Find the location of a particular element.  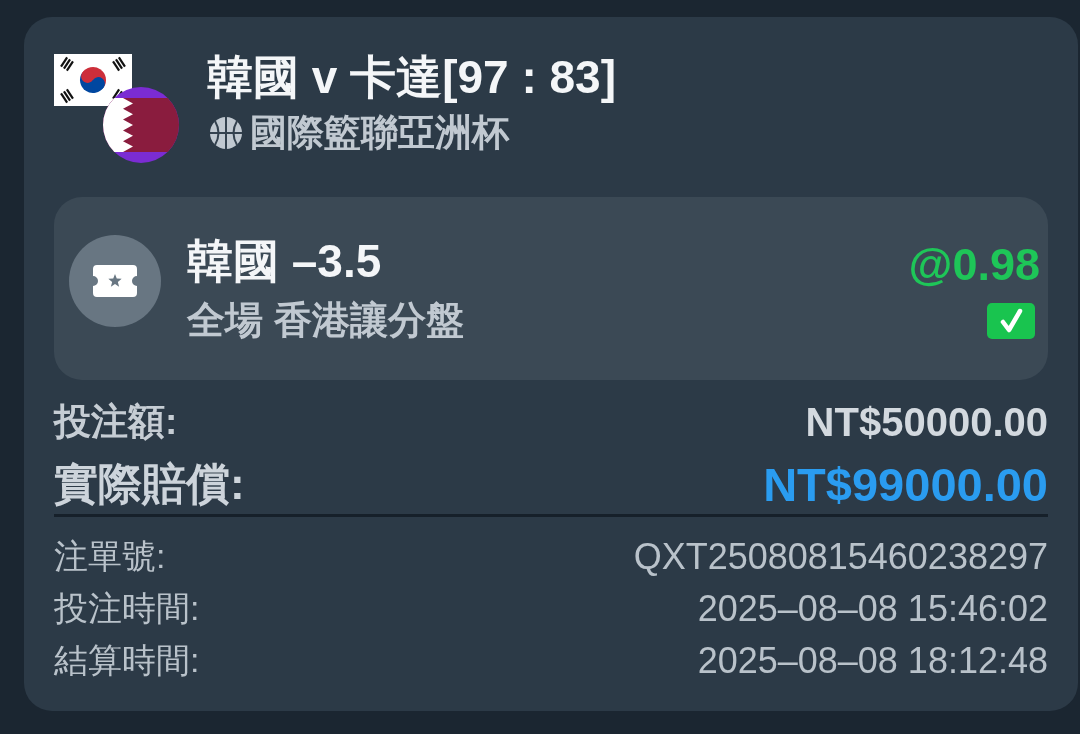

amount-label: 投注額: is located at coordinates (116, 422).